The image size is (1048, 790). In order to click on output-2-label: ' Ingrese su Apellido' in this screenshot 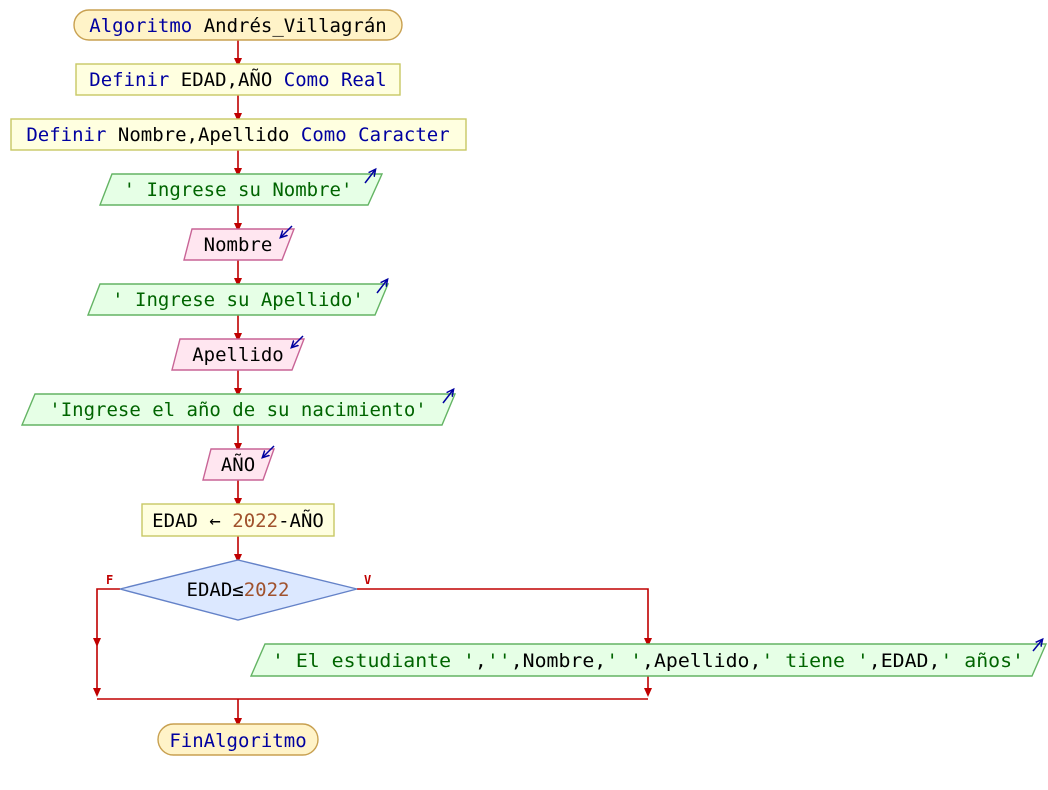, I will do `click(238, 300)`.